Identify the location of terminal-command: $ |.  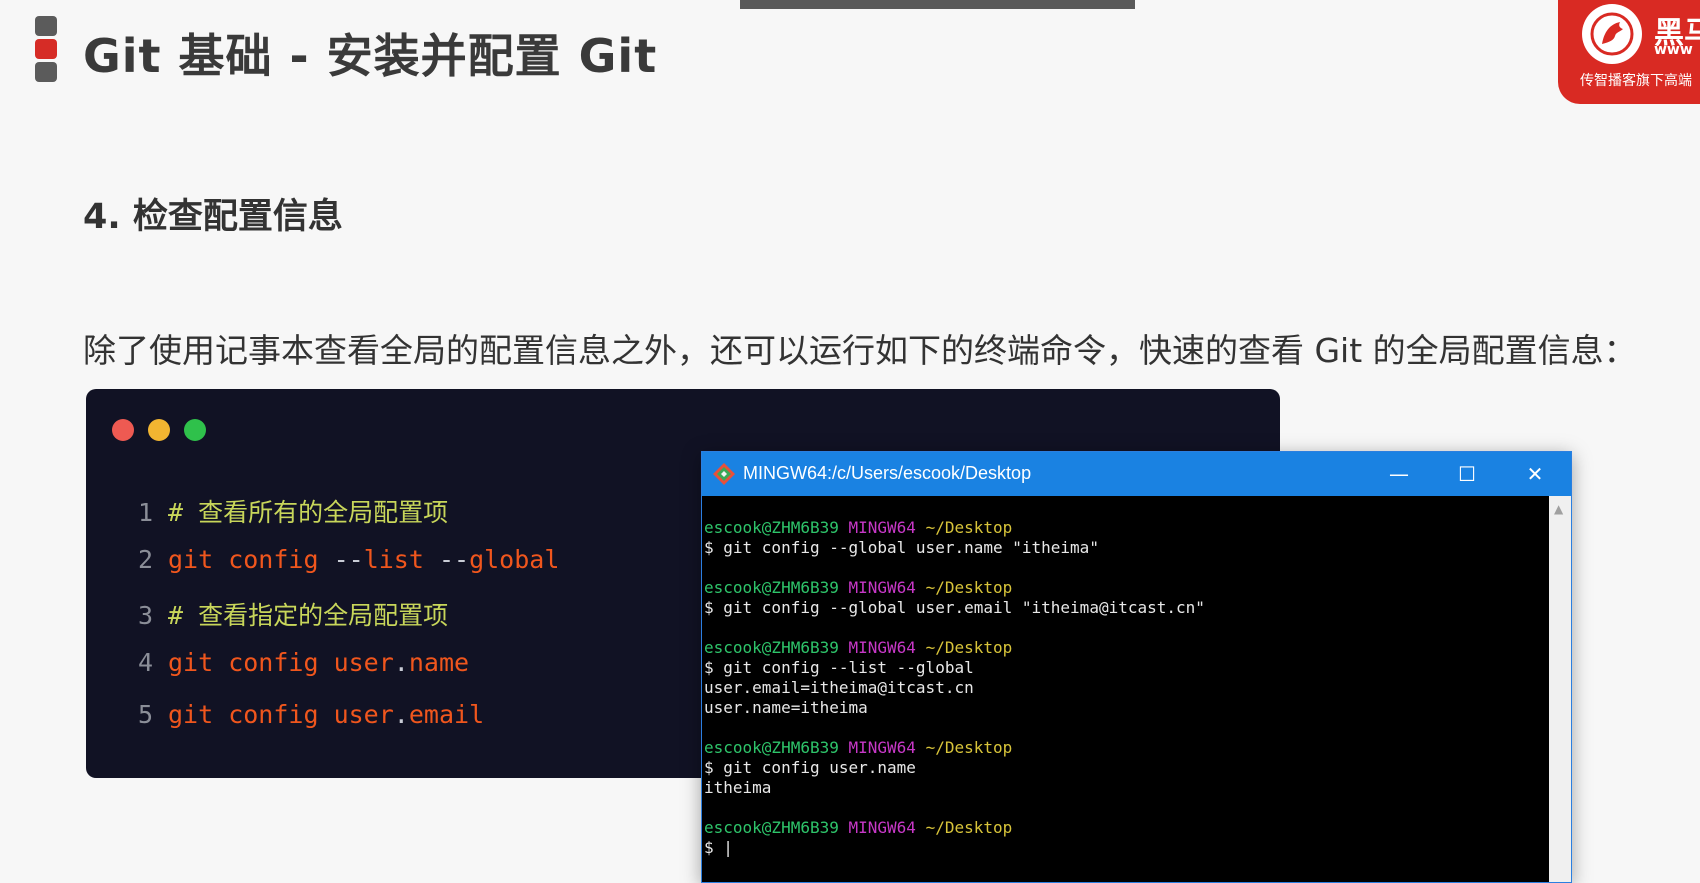
(718, 847).